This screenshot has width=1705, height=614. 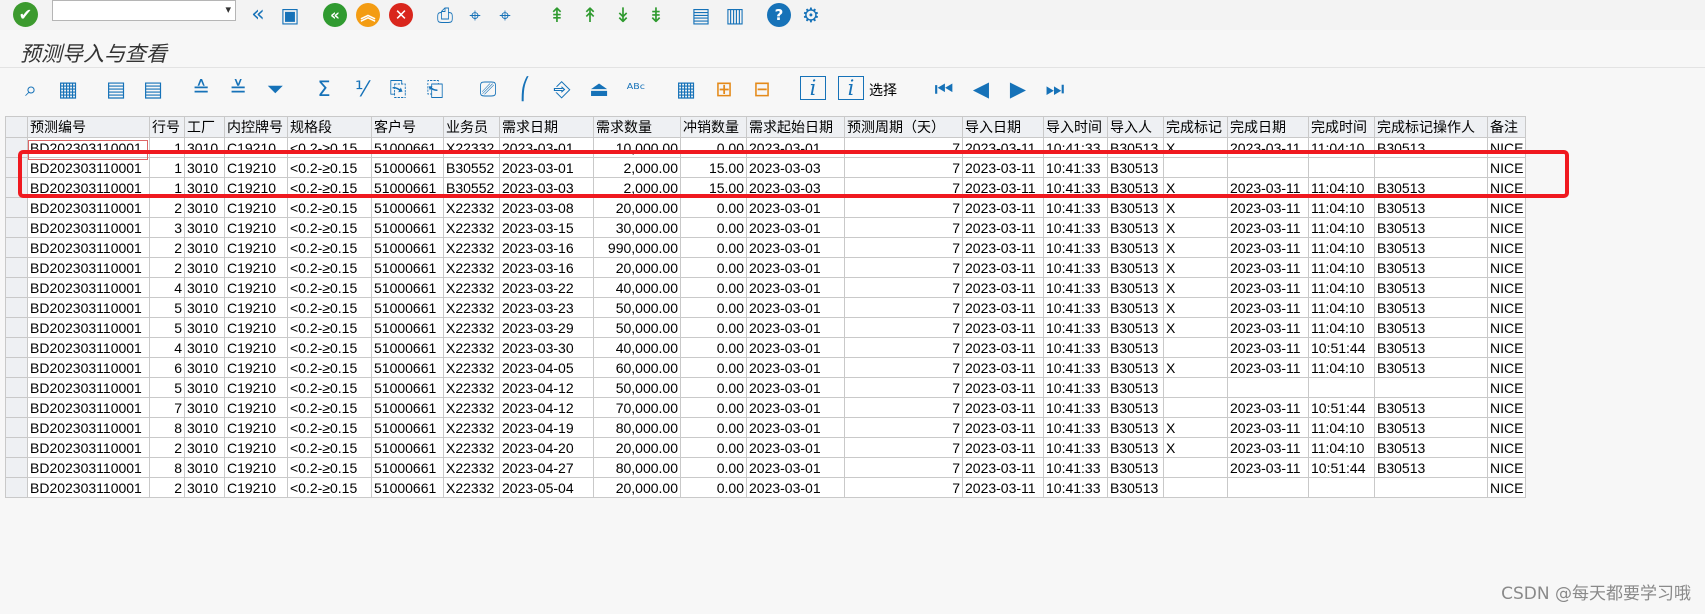 I want to click on table-cell: 2,000.00, so click(x=637, y=187).